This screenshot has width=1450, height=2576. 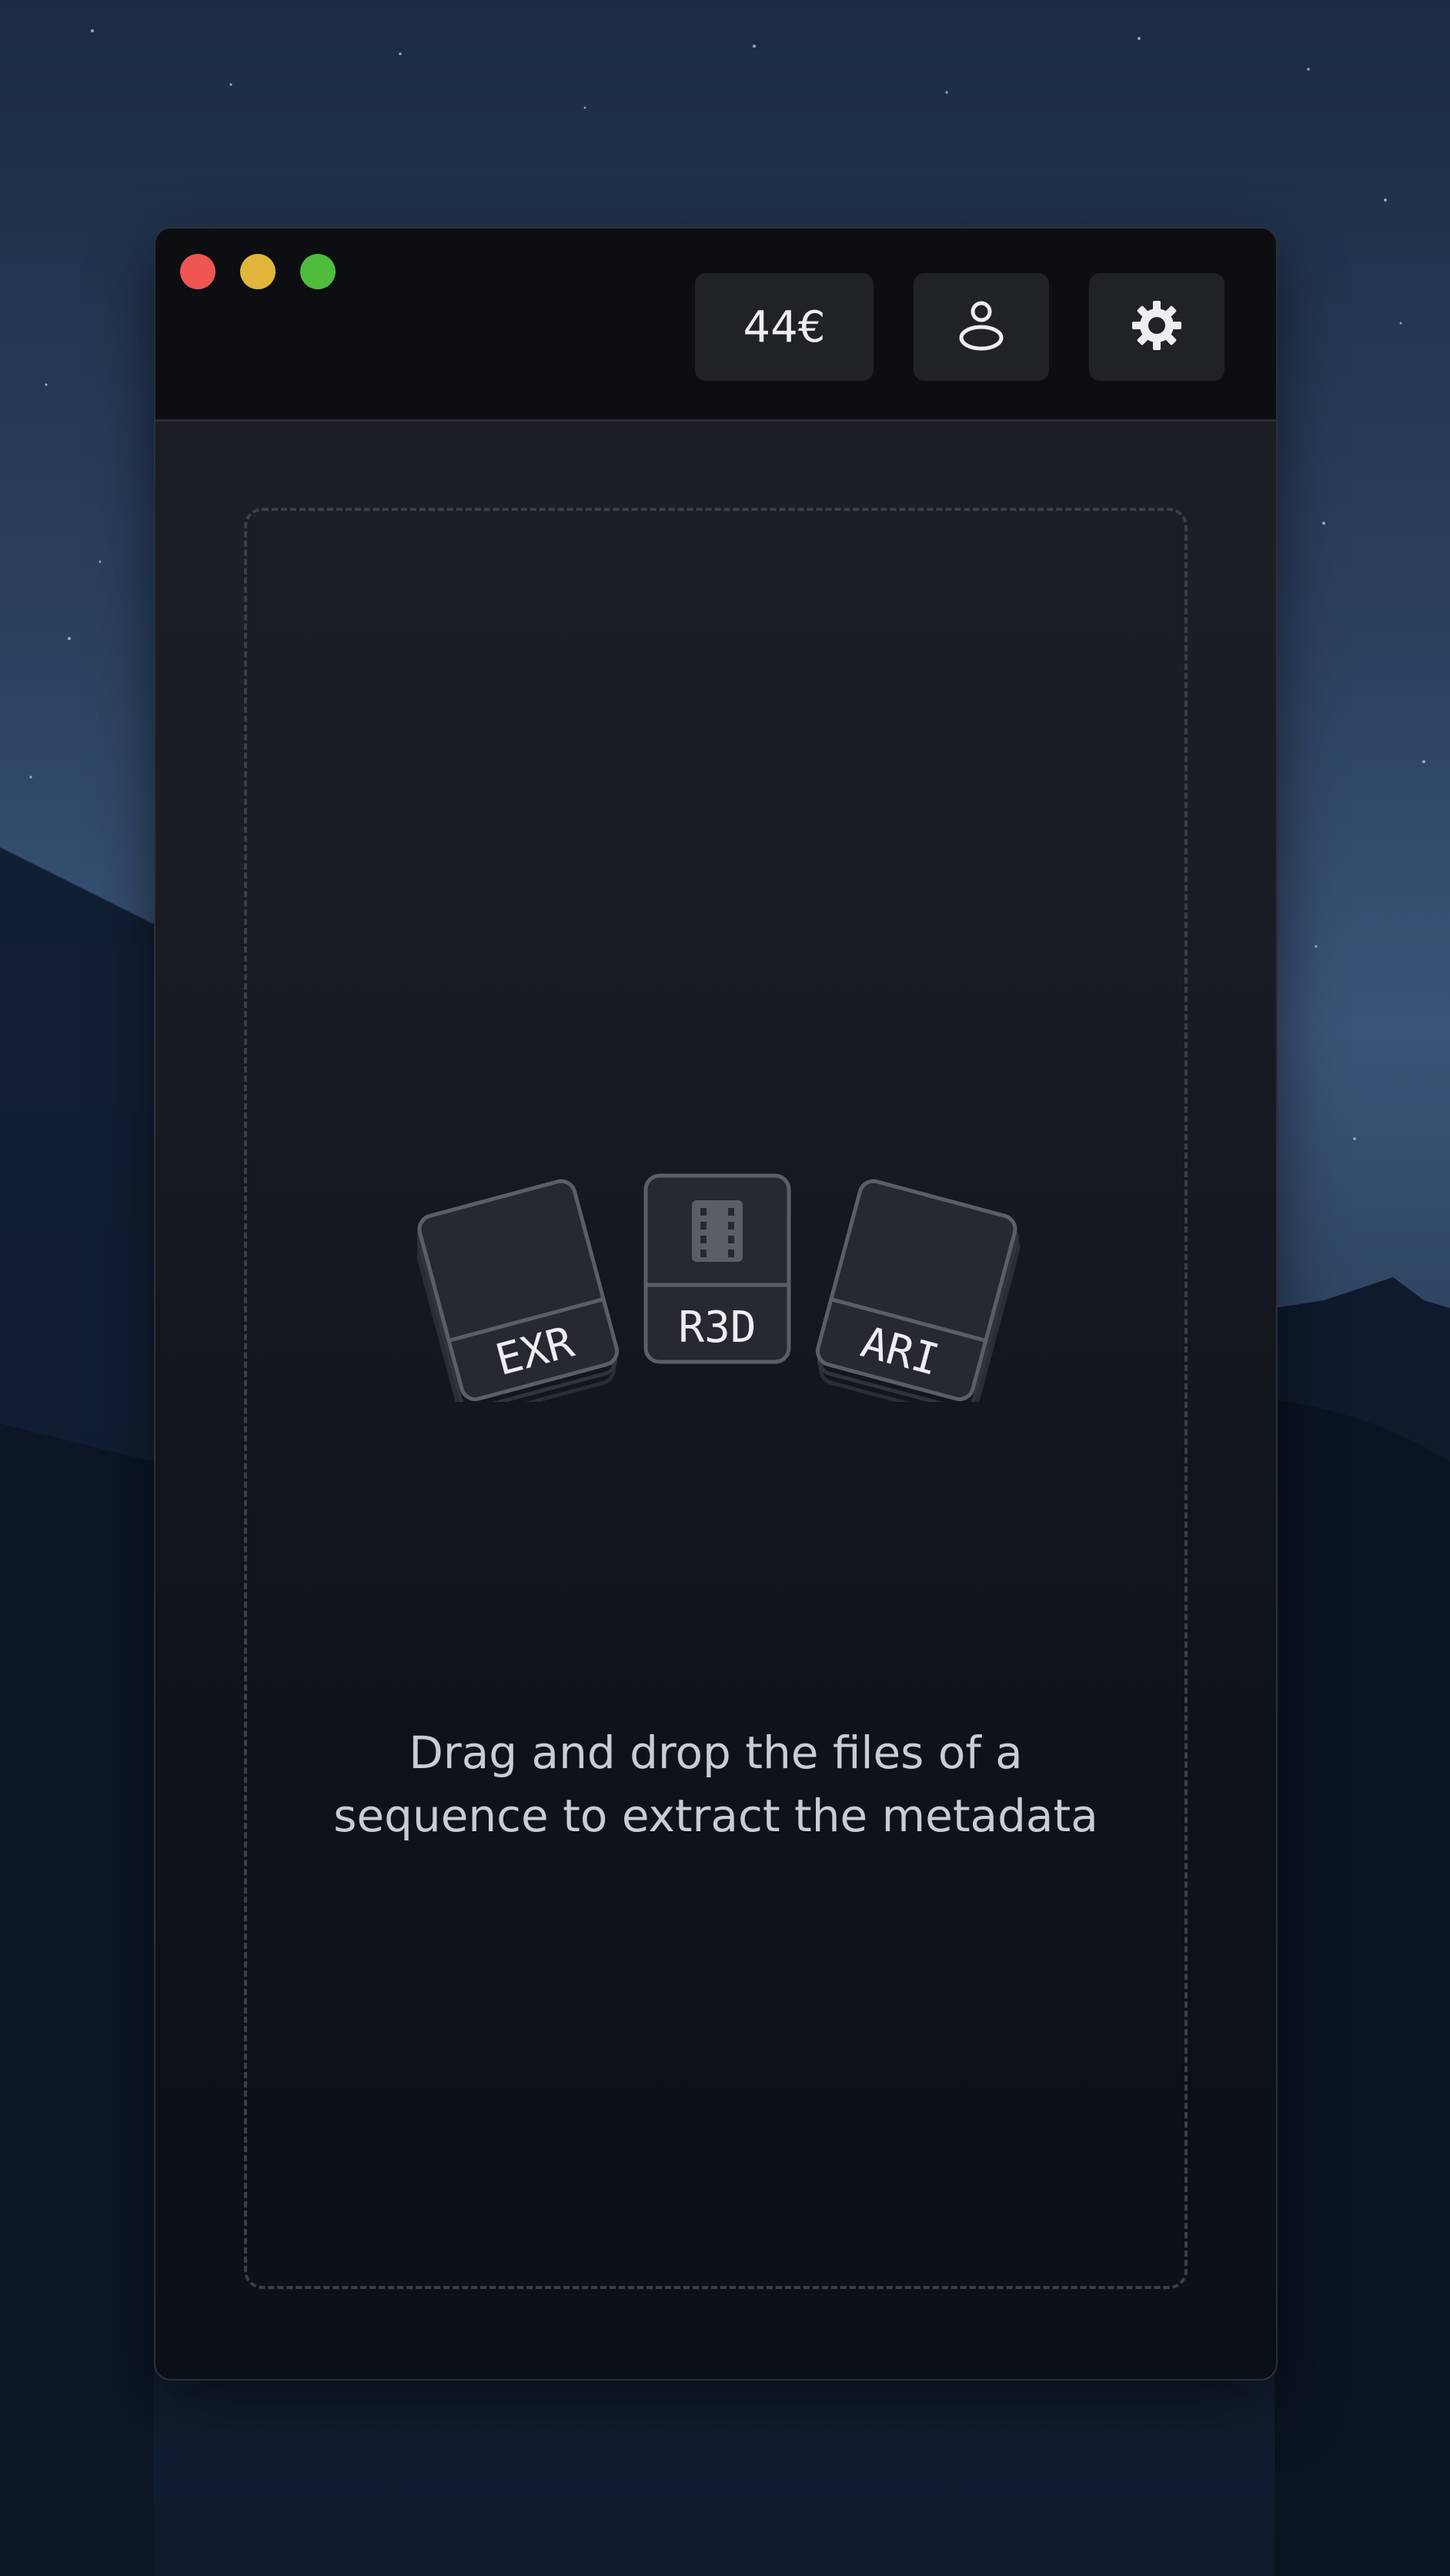 What do you see at coordinates (718, 1231) in the screenshot?
I see `film-icon` at bounding box center [718, 1231].